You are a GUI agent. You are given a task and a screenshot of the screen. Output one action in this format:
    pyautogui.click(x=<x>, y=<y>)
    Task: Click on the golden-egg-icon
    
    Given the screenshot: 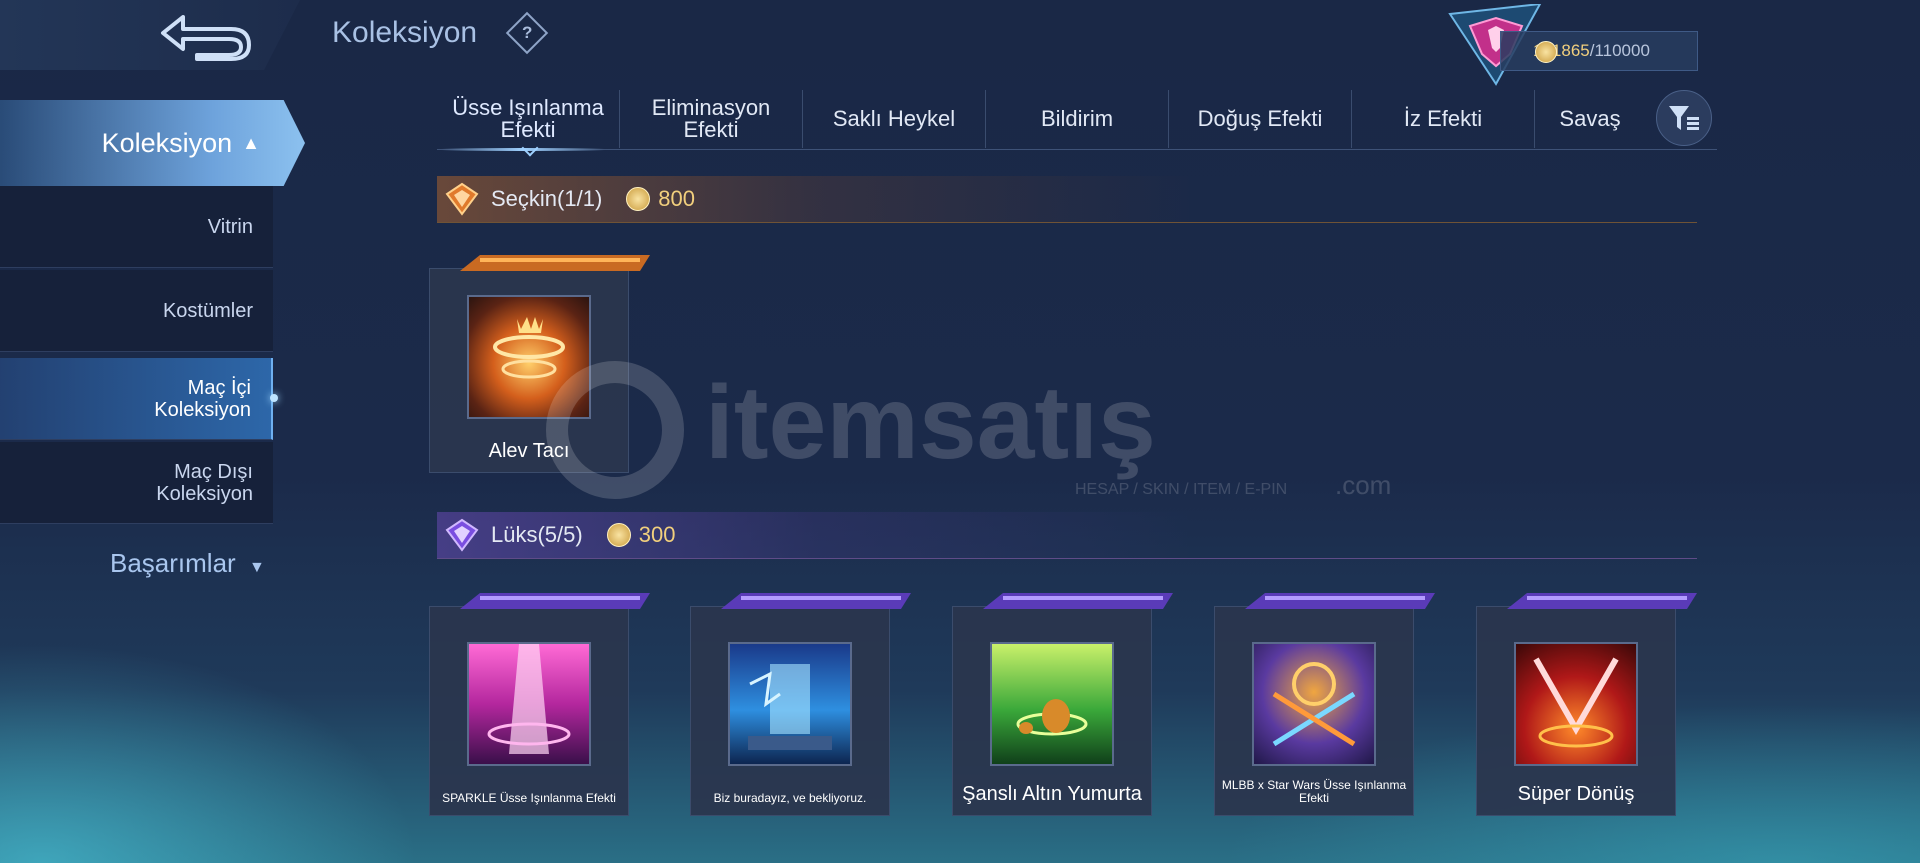 What is the action you would take?
    pyautogui.click(x=1052, y=717)
    